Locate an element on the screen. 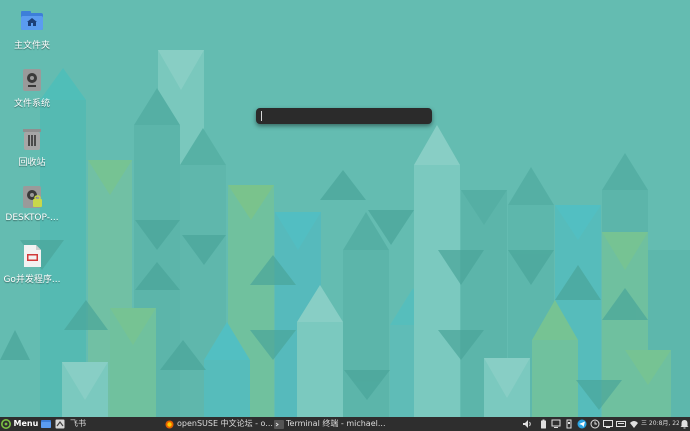 Image resolution: width=690 pixels, height=431 pixels. menu-label: Menu is located at coordinates (26, 423).